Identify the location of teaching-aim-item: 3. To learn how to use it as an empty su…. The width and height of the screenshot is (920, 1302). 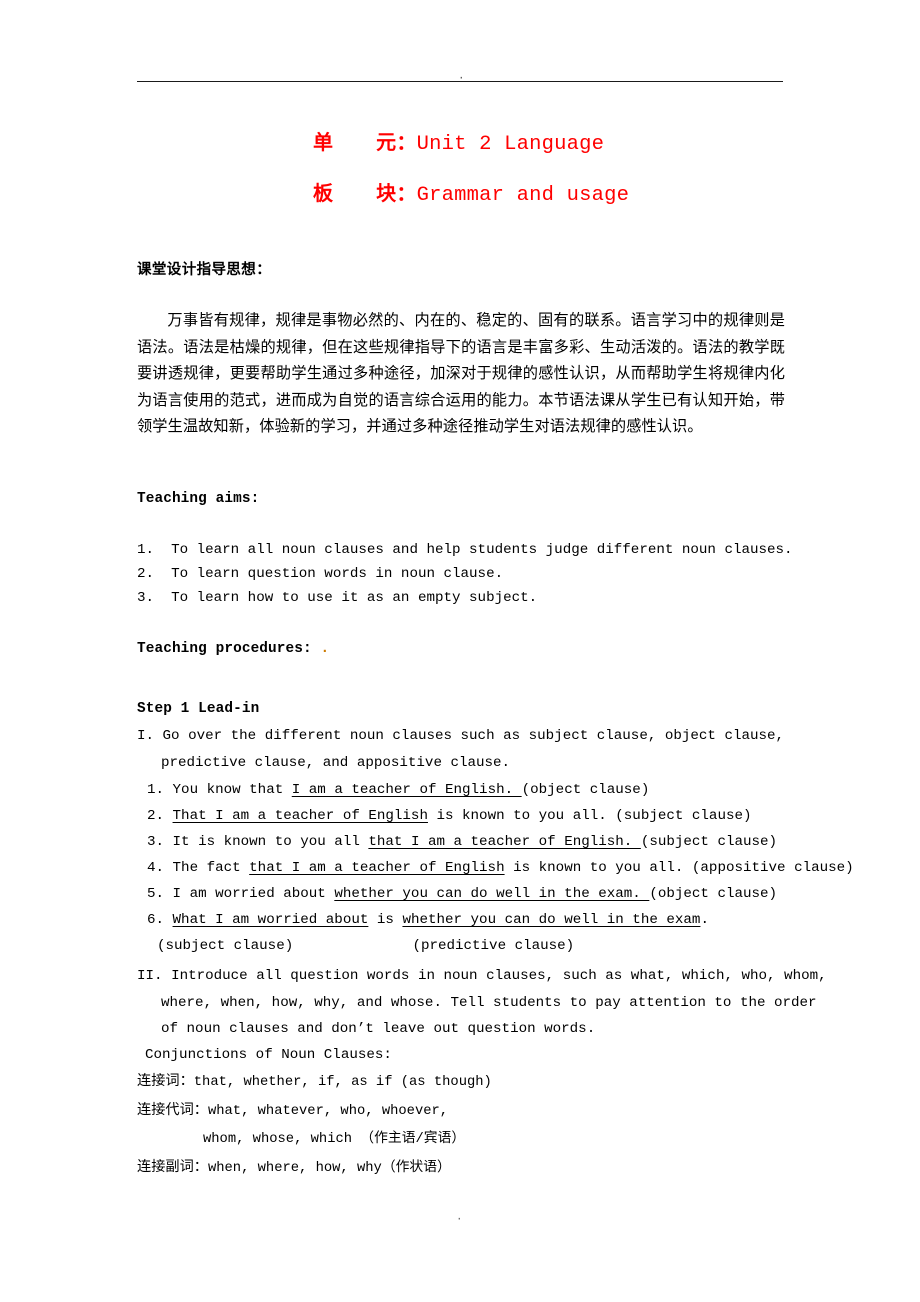
(461, 598).